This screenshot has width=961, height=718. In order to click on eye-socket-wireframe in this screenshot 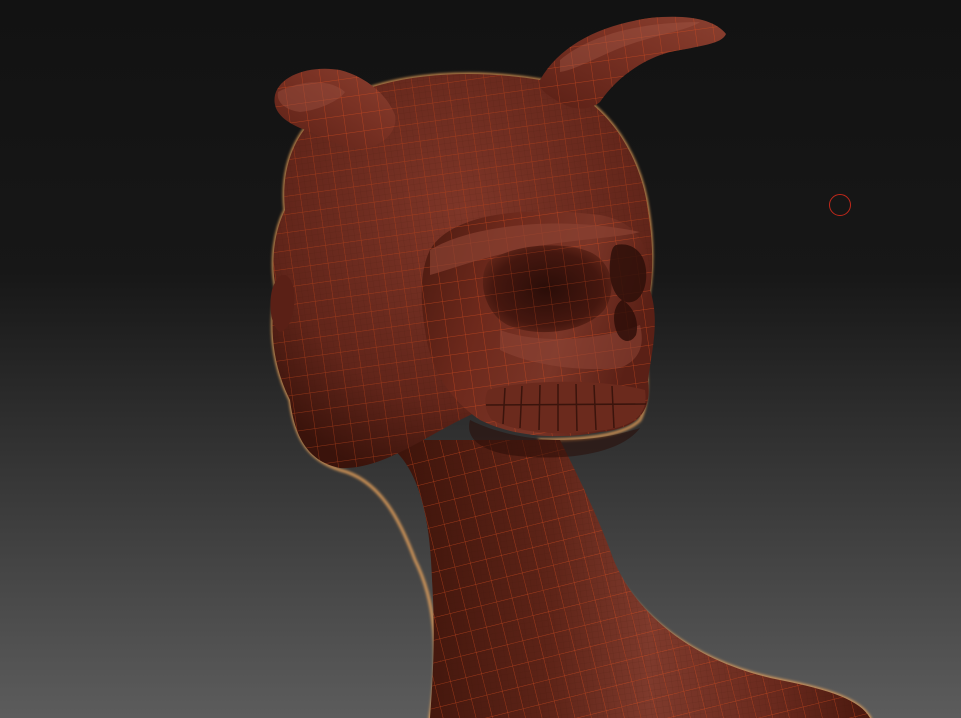, I will do `click(547, 289)`.